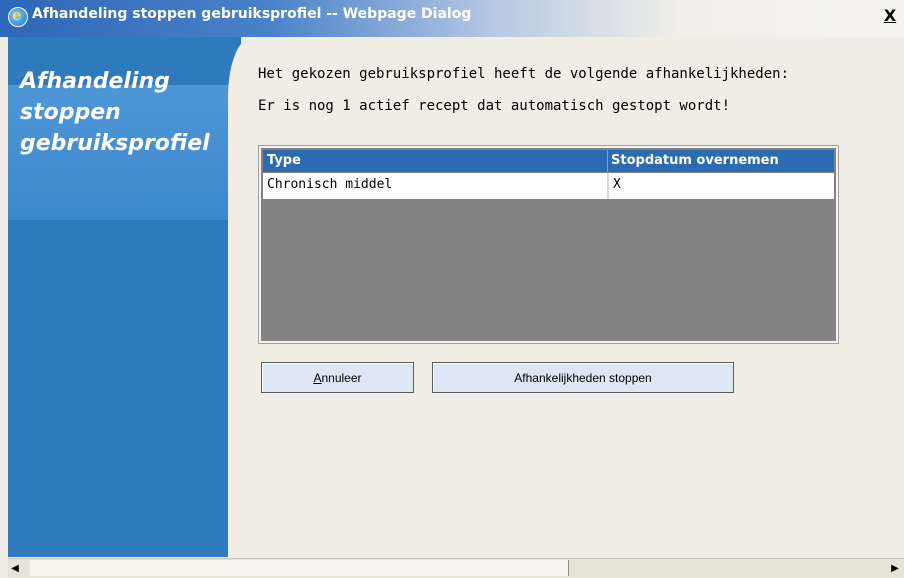  I want to click on cell-type: Chronisch middel, so click(330, 184).